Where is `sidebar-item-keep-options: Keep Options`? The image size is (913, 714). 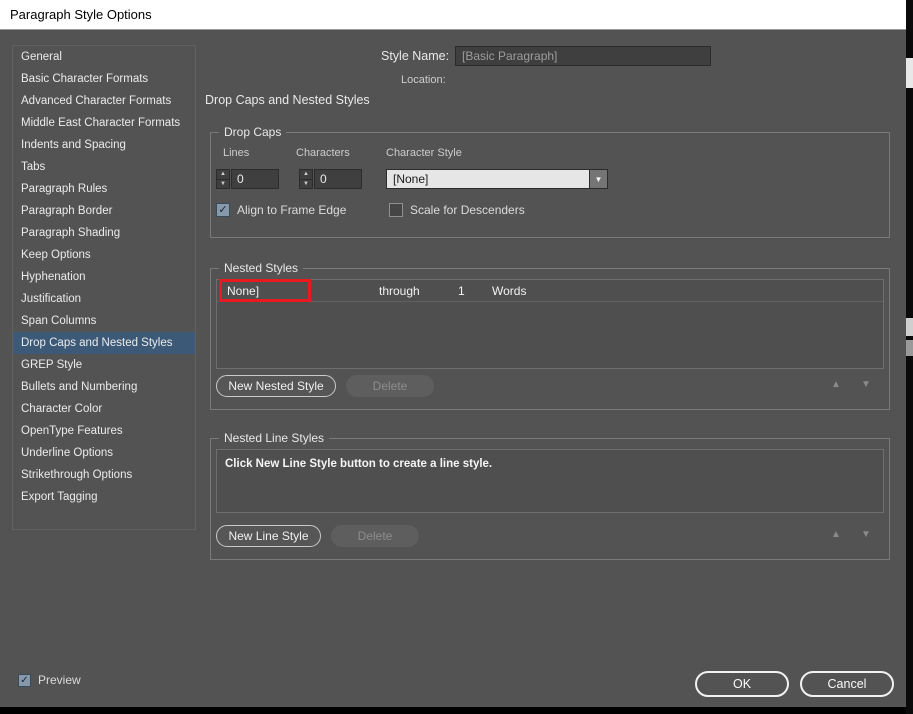
sidebar-item-keep-options: Keep Options is located at coordinates (104, 255).